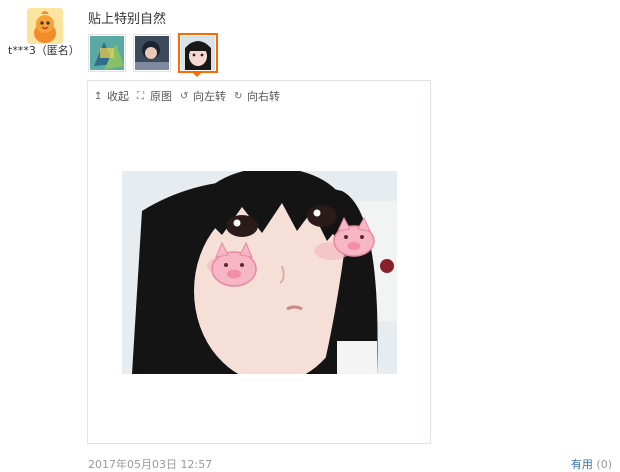  I want to click on thumbnail-3-selected, so click(198, 53).